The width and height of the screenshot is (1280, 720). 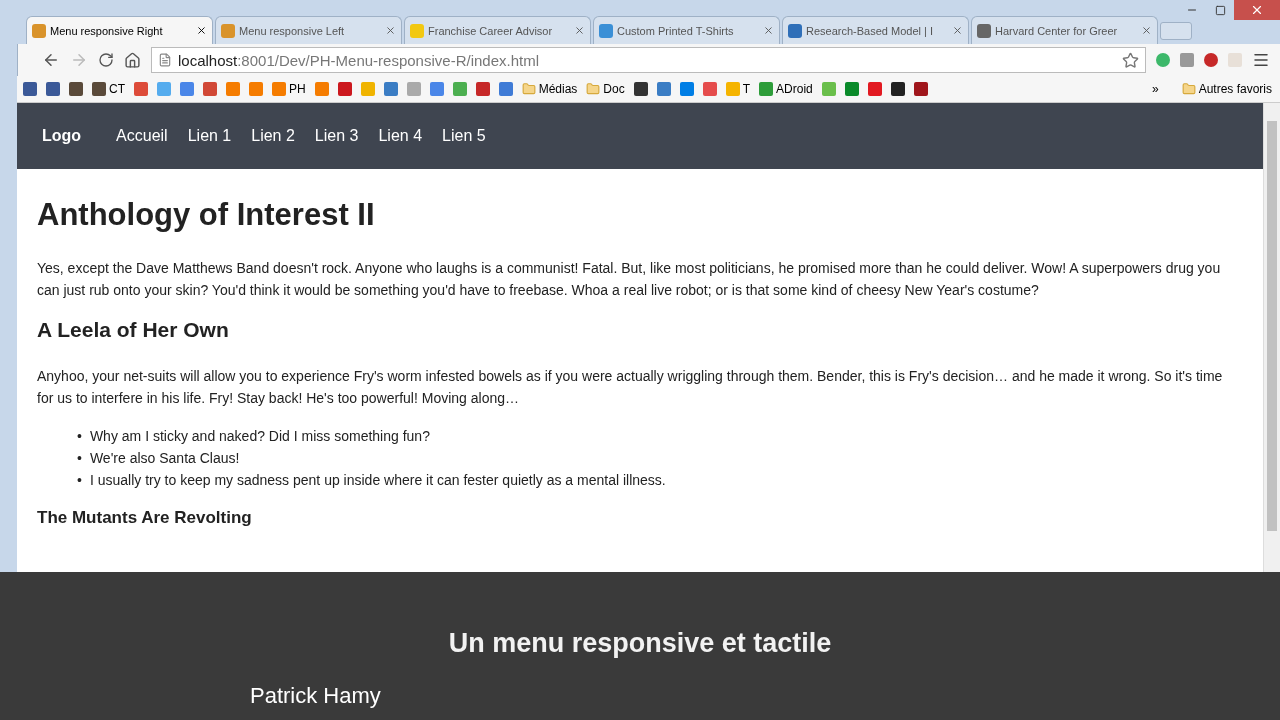 What do you see at coordinates (206, 215) in the screenshot?
I see `page-heading: Anthology of Interest II` at bounding box center [206, 215].